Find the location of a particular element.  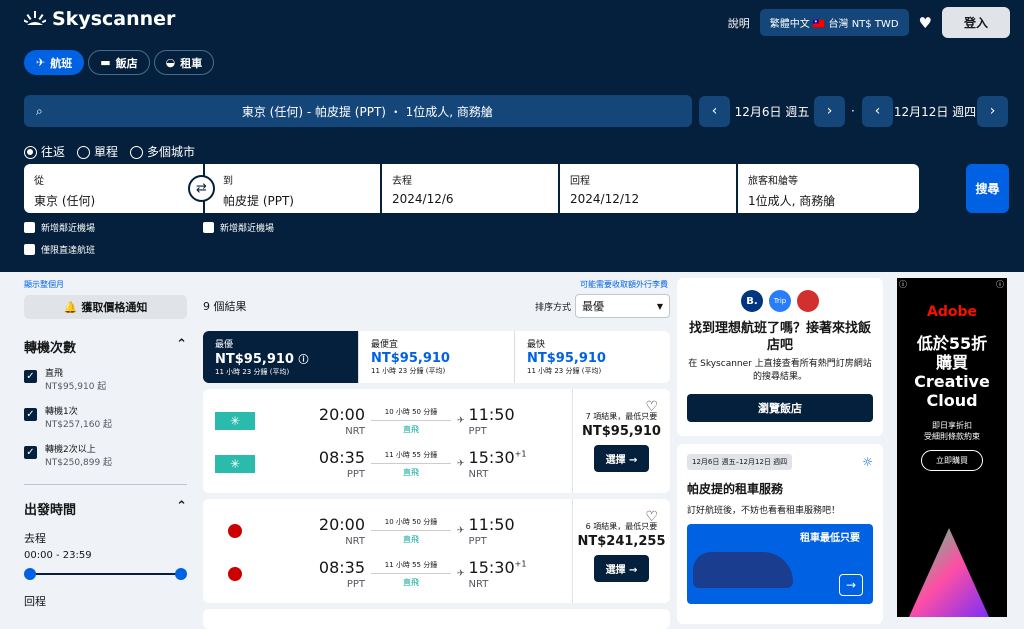

depart-prev-button: ‹ is located at coordinates (714, 111).